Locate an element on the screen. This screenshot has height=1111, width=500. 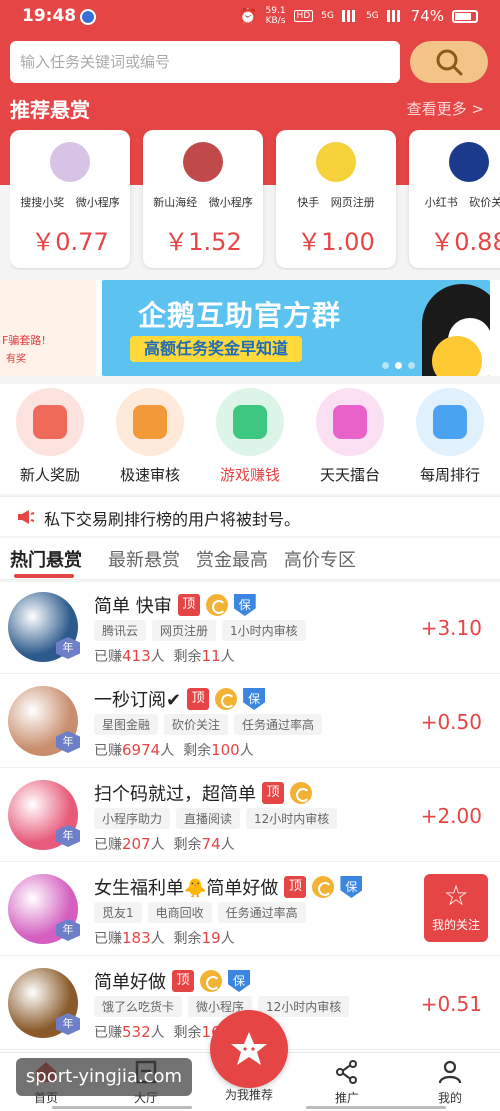
nav-mine: 我的 is located at coordinates (450, 1081).